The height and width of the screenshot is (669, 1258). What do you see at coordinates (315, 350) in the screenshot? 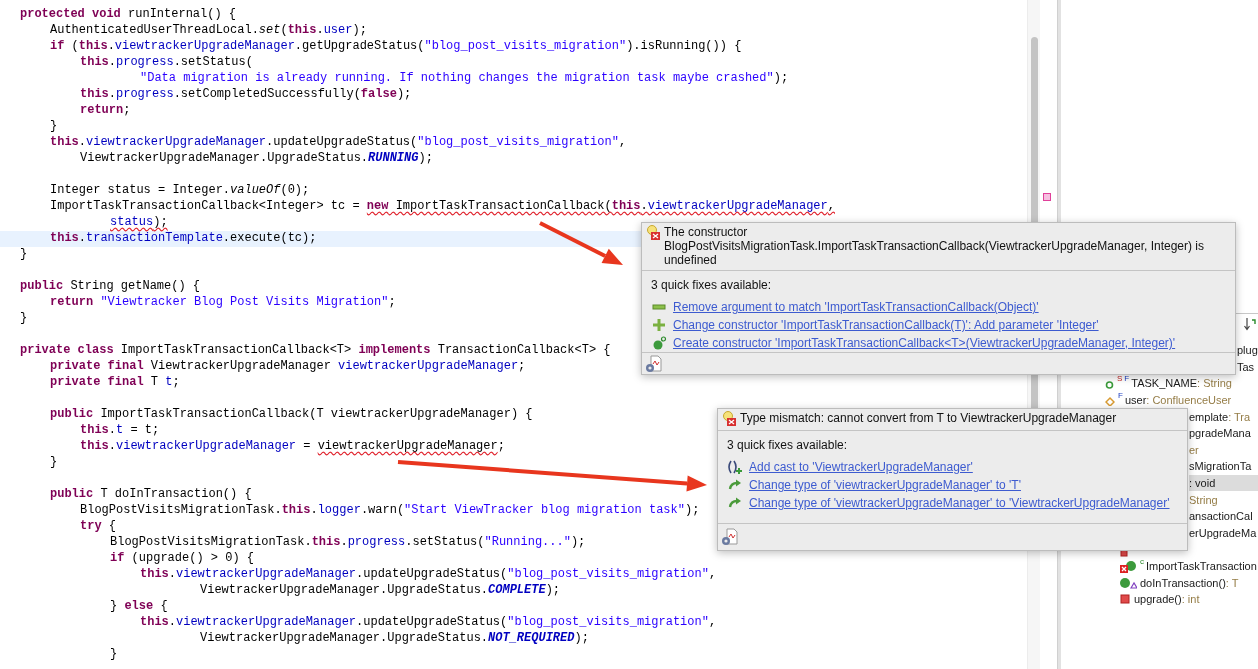
I see `code-line: private class ImportTaskTransactionCallback<T> implements TransactionCallback<T> {` at bounding box center [315, 350].